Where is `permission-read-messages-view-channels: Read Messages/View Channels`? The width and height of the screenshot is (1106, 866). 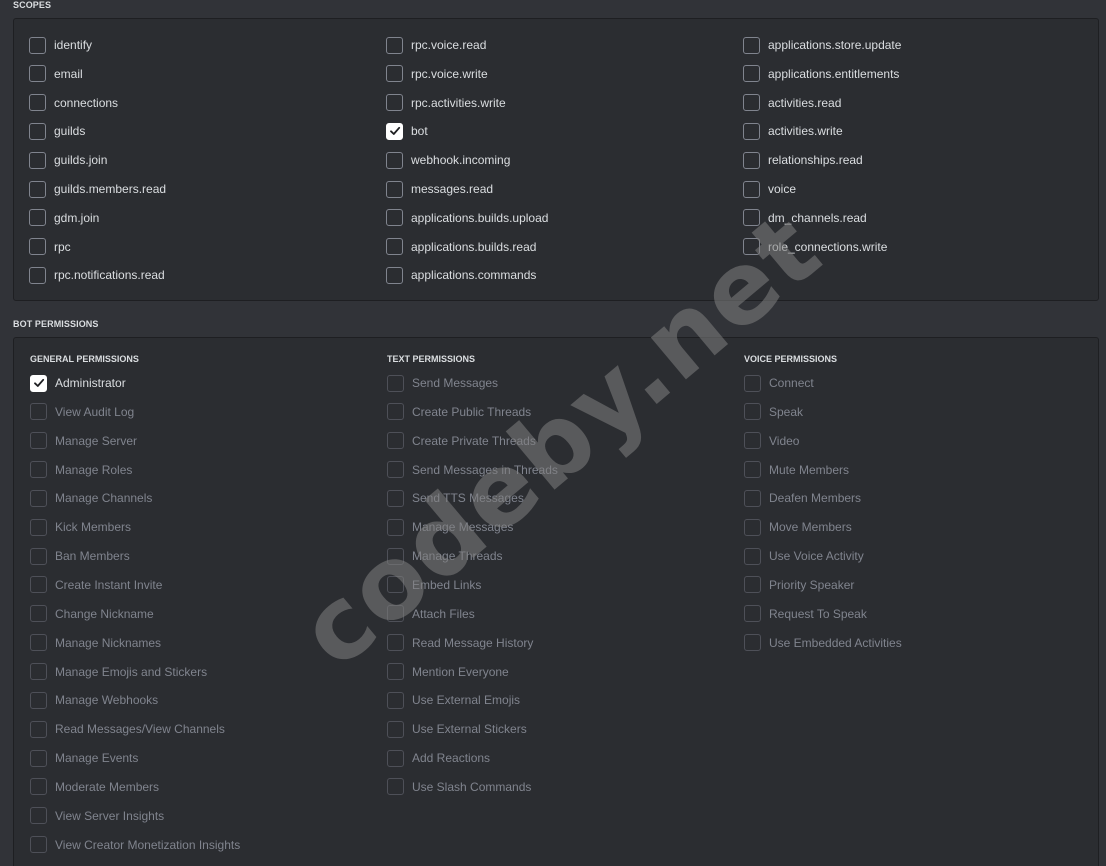
permission-read-messages-view-channels: Read Messages/View Channels is located at coordinates (127, 729).